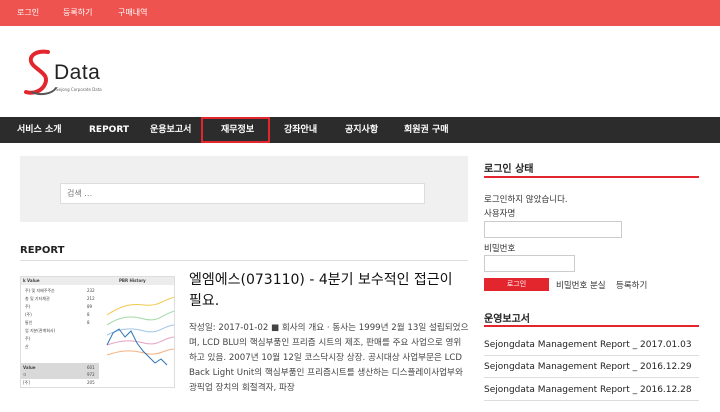 This screenshot has width=720, height=412. Describe the element at coordinates (91, 382) in the screenshot. I see `thumb-value: 205` at that location.